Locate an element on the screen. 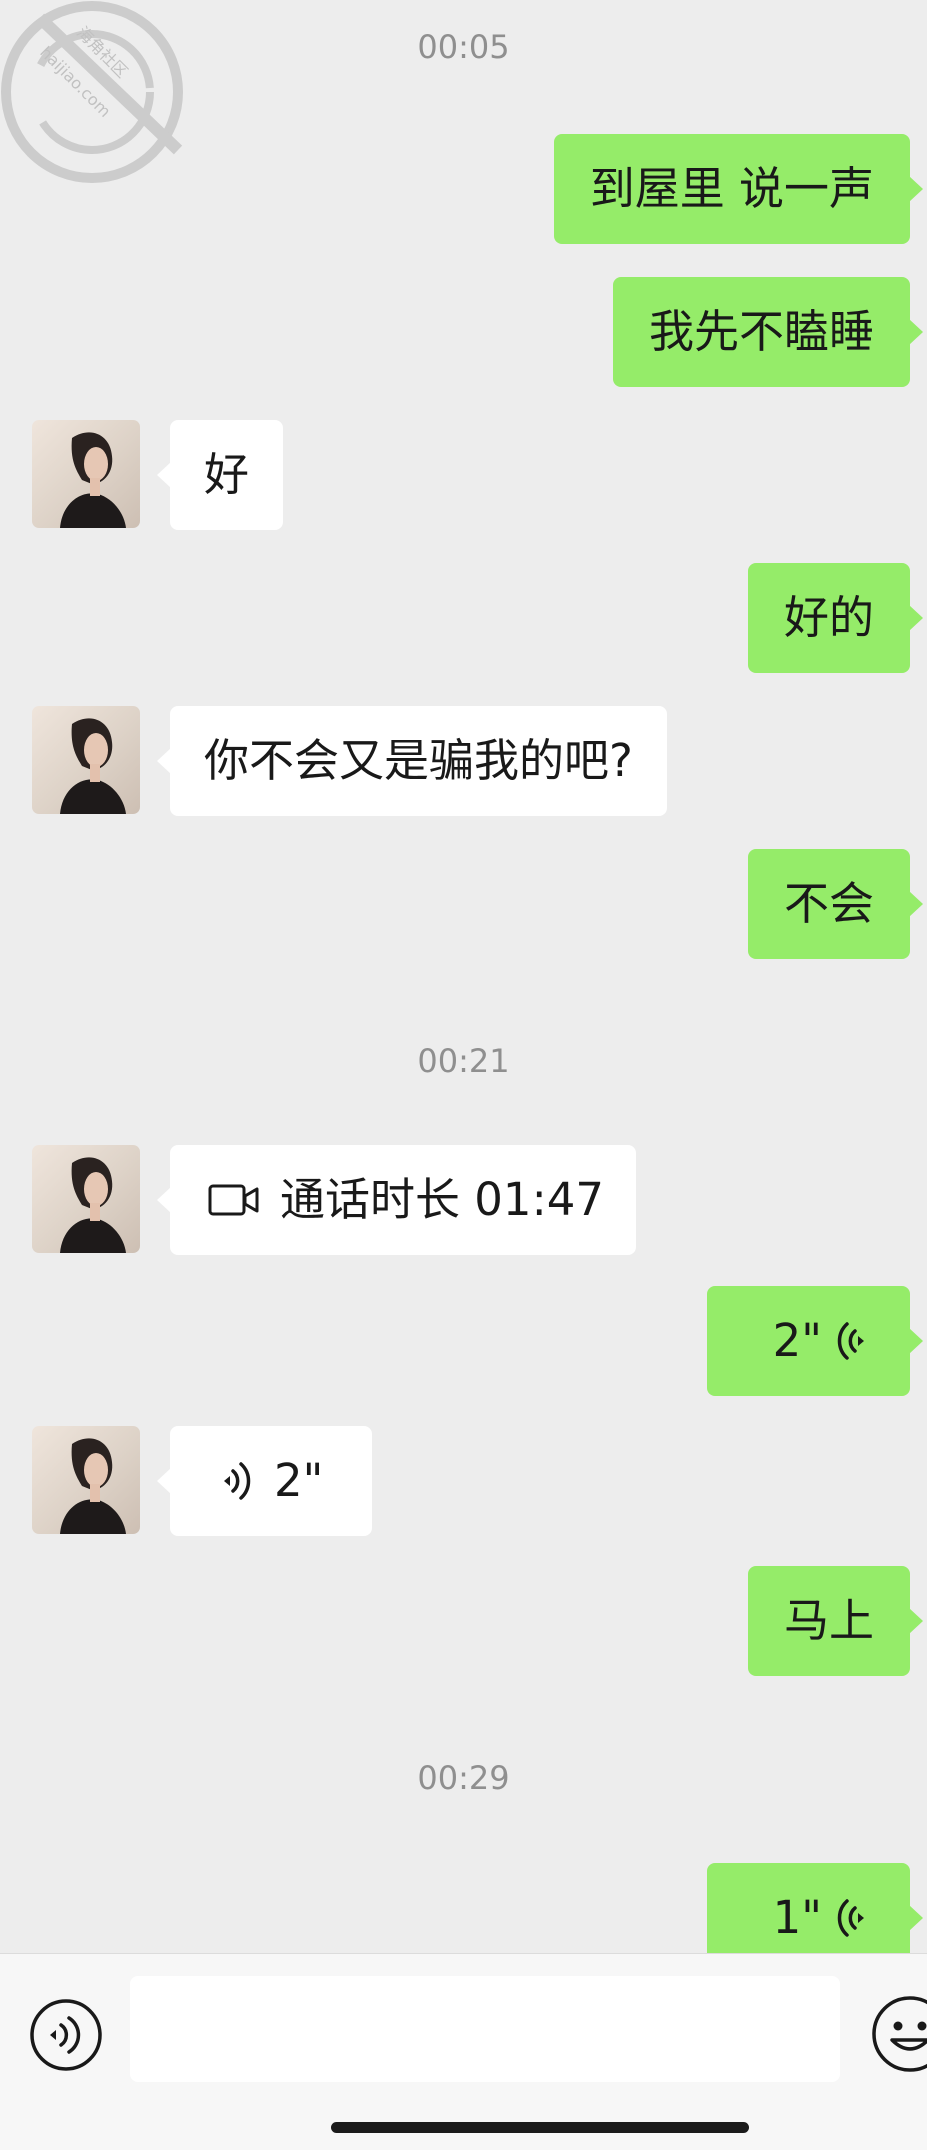 This screenshot has width=927, height=2150. timestamp: 00:29 is located at coordinates (463, 1778).